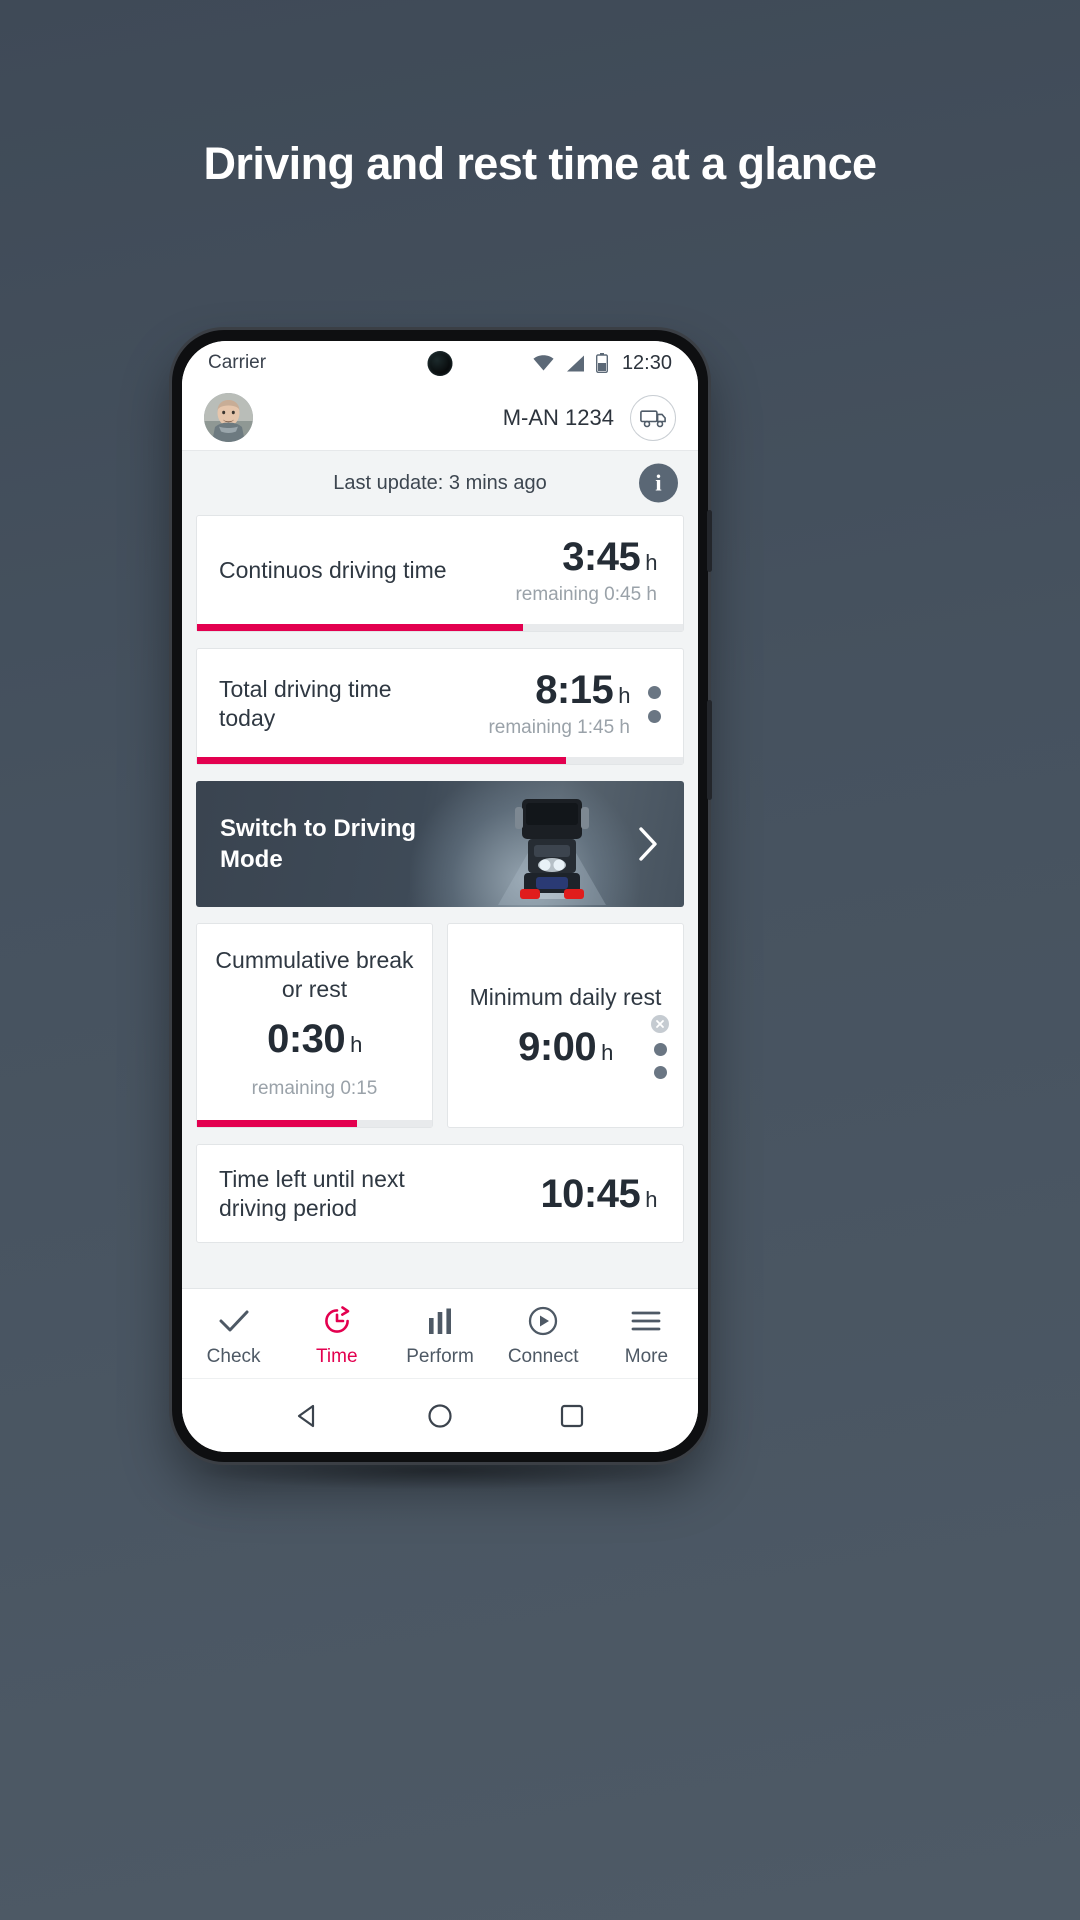 Image resolution: width=1080 pixels, height=1920 pixels. What do you see at coordinates (574, 690) in the screenshot?
I see `card-value-number: 8:15` at bounding box center [574, 690].